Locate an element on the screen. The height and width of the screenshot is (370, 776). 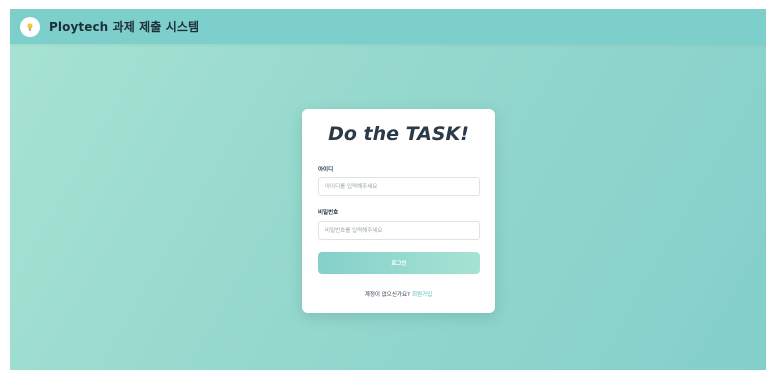
password-input is located at coordinates (399, 230).